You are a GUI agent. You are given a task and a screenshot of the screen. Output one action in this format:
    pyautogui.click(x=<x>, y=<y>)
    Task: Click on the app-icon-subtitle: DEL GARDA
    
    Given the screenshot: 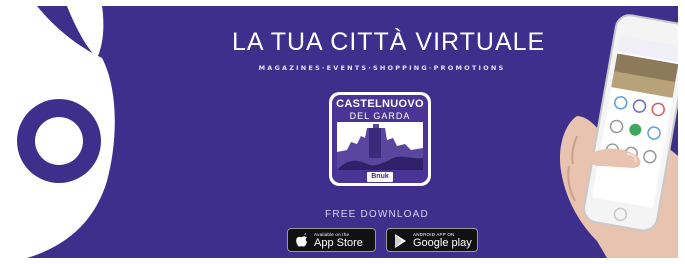 What is the action you would take?
    pyautogui.click(x=380, y=116)
    